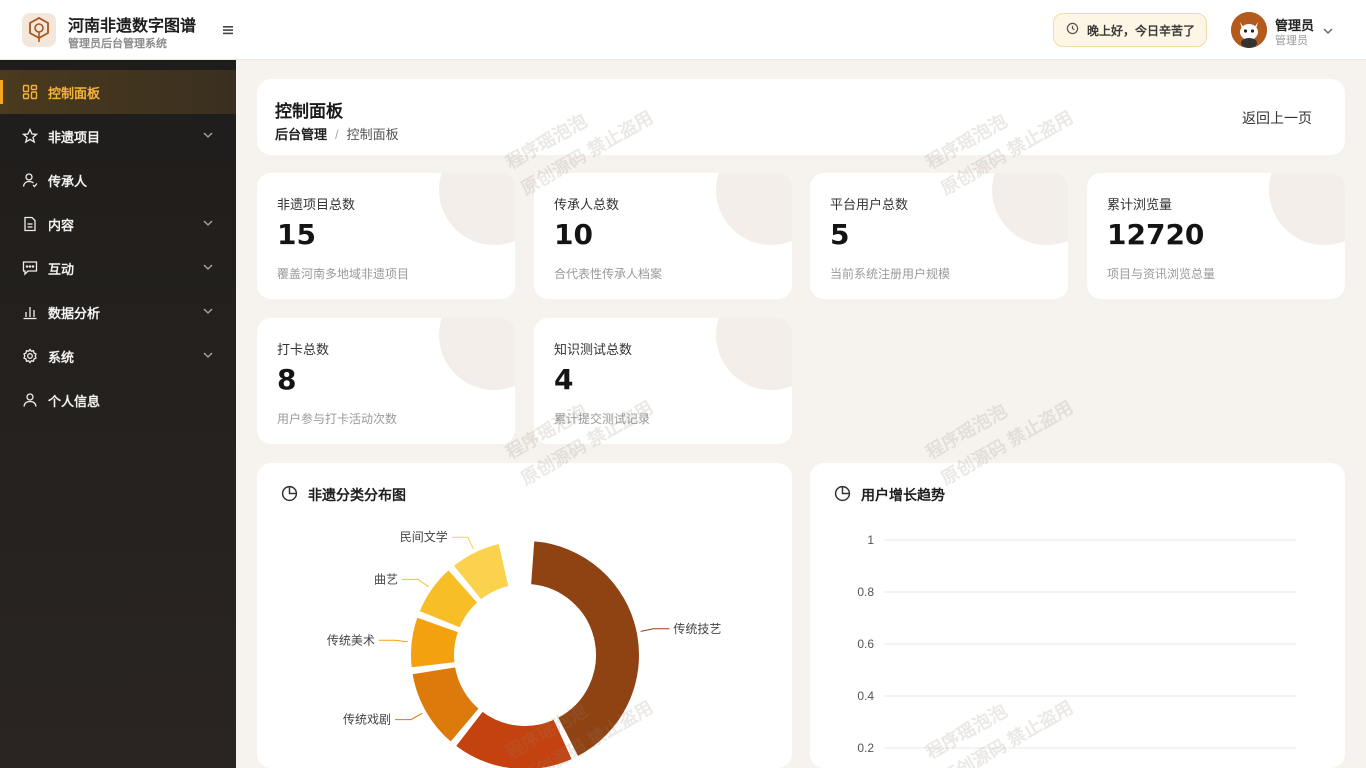  Describe the element at coordinates (117, 44) in the screenshot. I see `brand-subtitle: 管理员后台管理系统` at that location.